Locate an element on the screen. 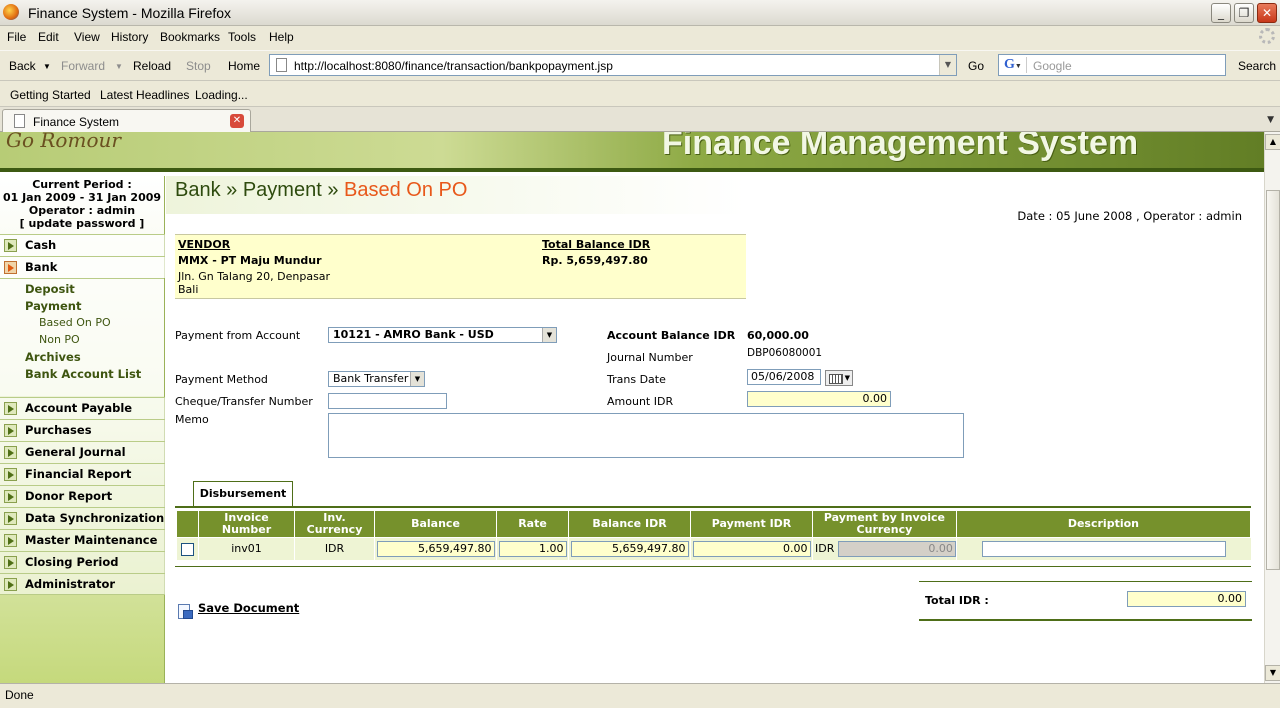 The height and width of the screenshot is (708, 1280). home-button: Home is located at coordinates (244, 66).